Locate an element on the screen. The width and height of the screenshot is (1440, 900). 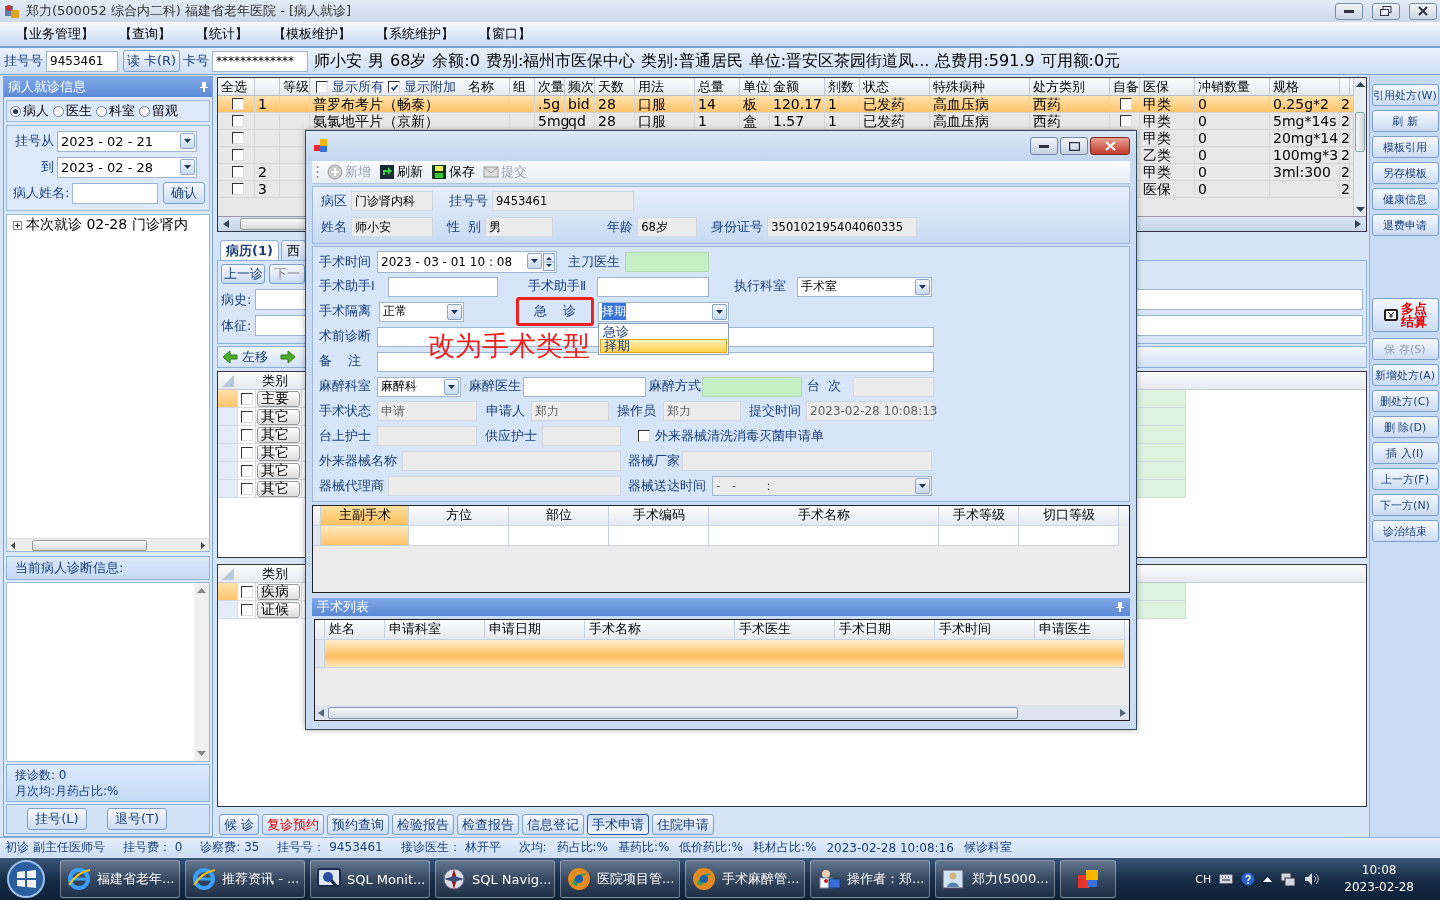
toolbar-button: 刷新 is located at coordinates (401, 172).